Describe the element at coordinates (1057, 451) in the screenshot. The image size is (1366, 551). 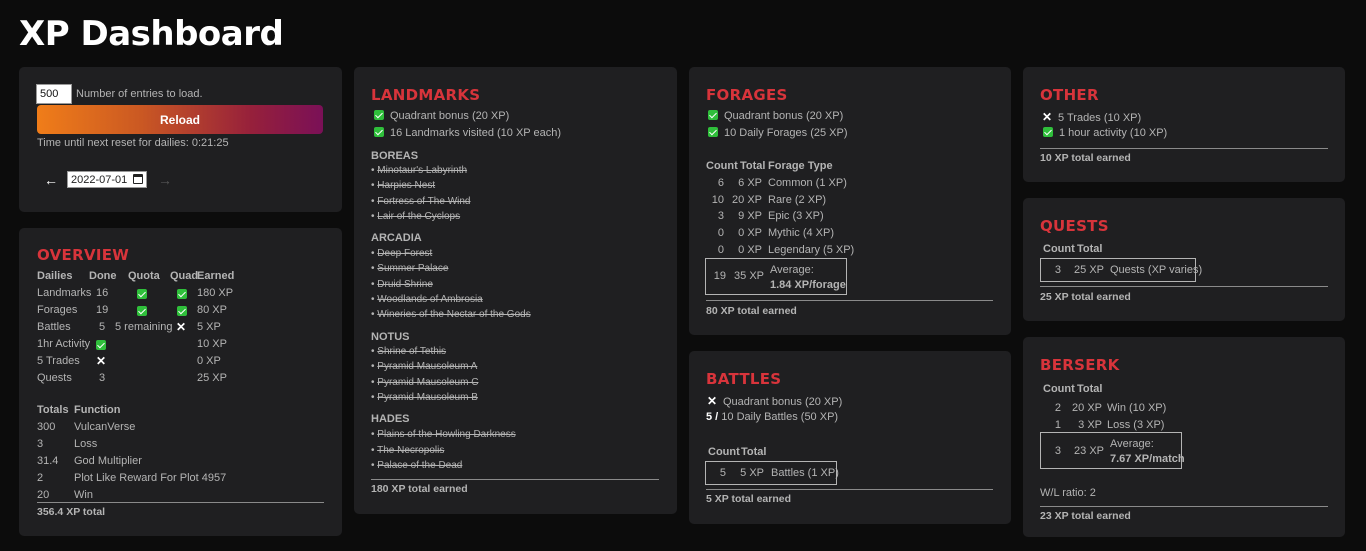
I see `berserk-summary-count: 3` at that location.